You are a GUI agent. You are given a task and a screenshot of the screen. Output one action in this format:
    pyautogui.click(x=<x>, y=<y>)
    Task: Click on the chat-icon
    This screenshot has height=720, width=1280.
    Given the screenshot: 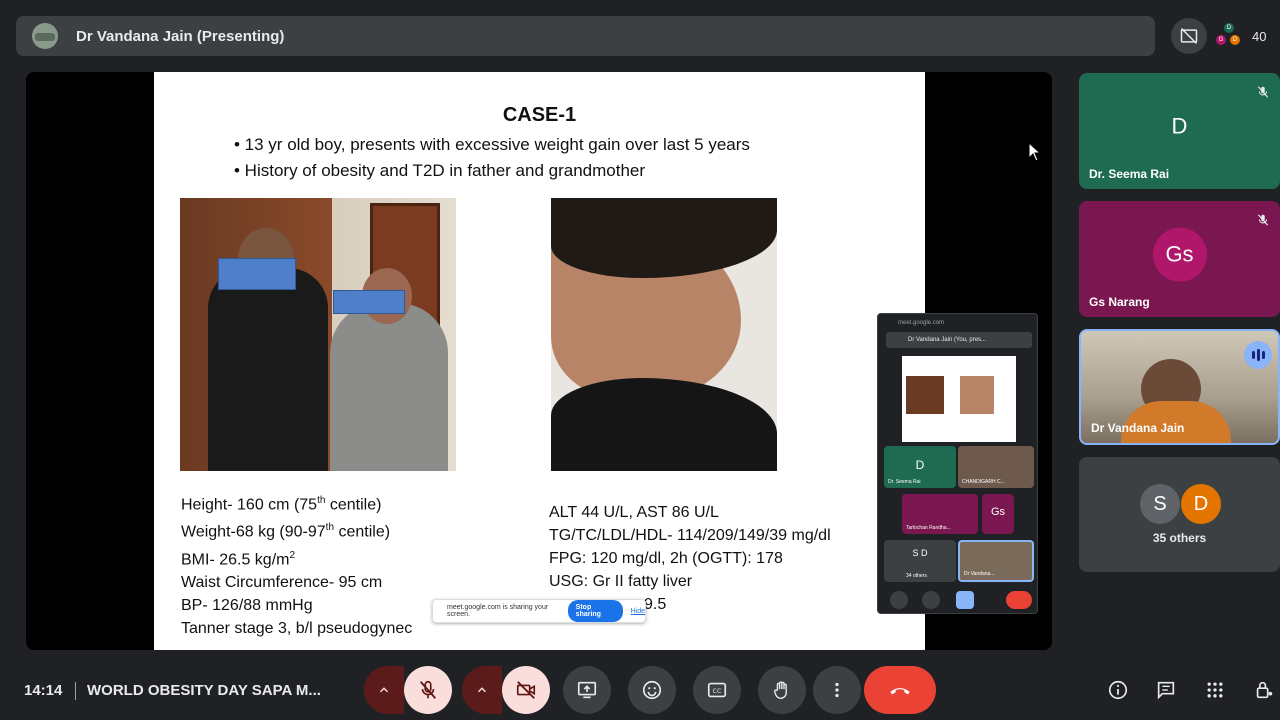 What is the action you would take?
    pyautogui.click(x=1166, y=690)
    